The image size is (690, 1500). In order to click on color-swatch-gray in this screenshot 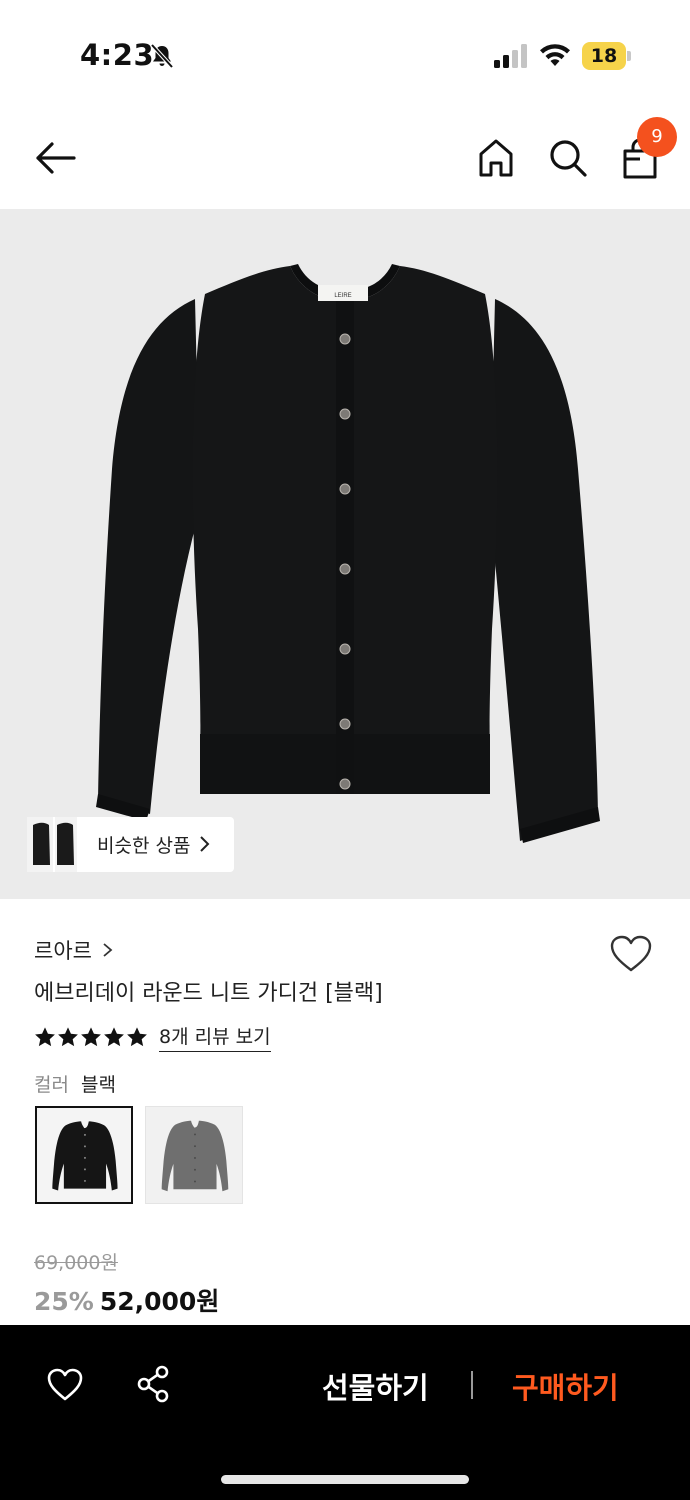, I will do `click(194, 1155)`.